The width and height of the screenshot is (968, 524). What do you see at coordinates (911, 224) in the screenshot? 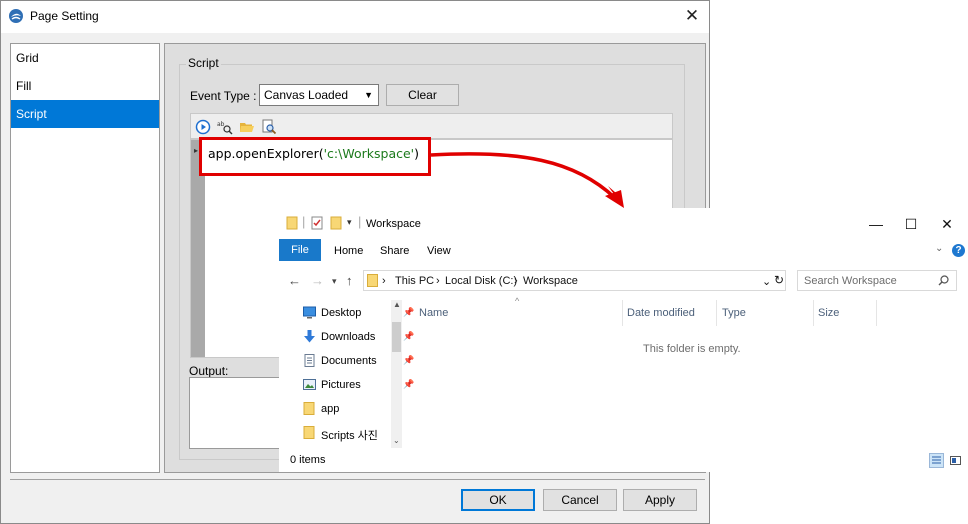
I see `maximize-button: ☐` at bounding box center [911, 224].